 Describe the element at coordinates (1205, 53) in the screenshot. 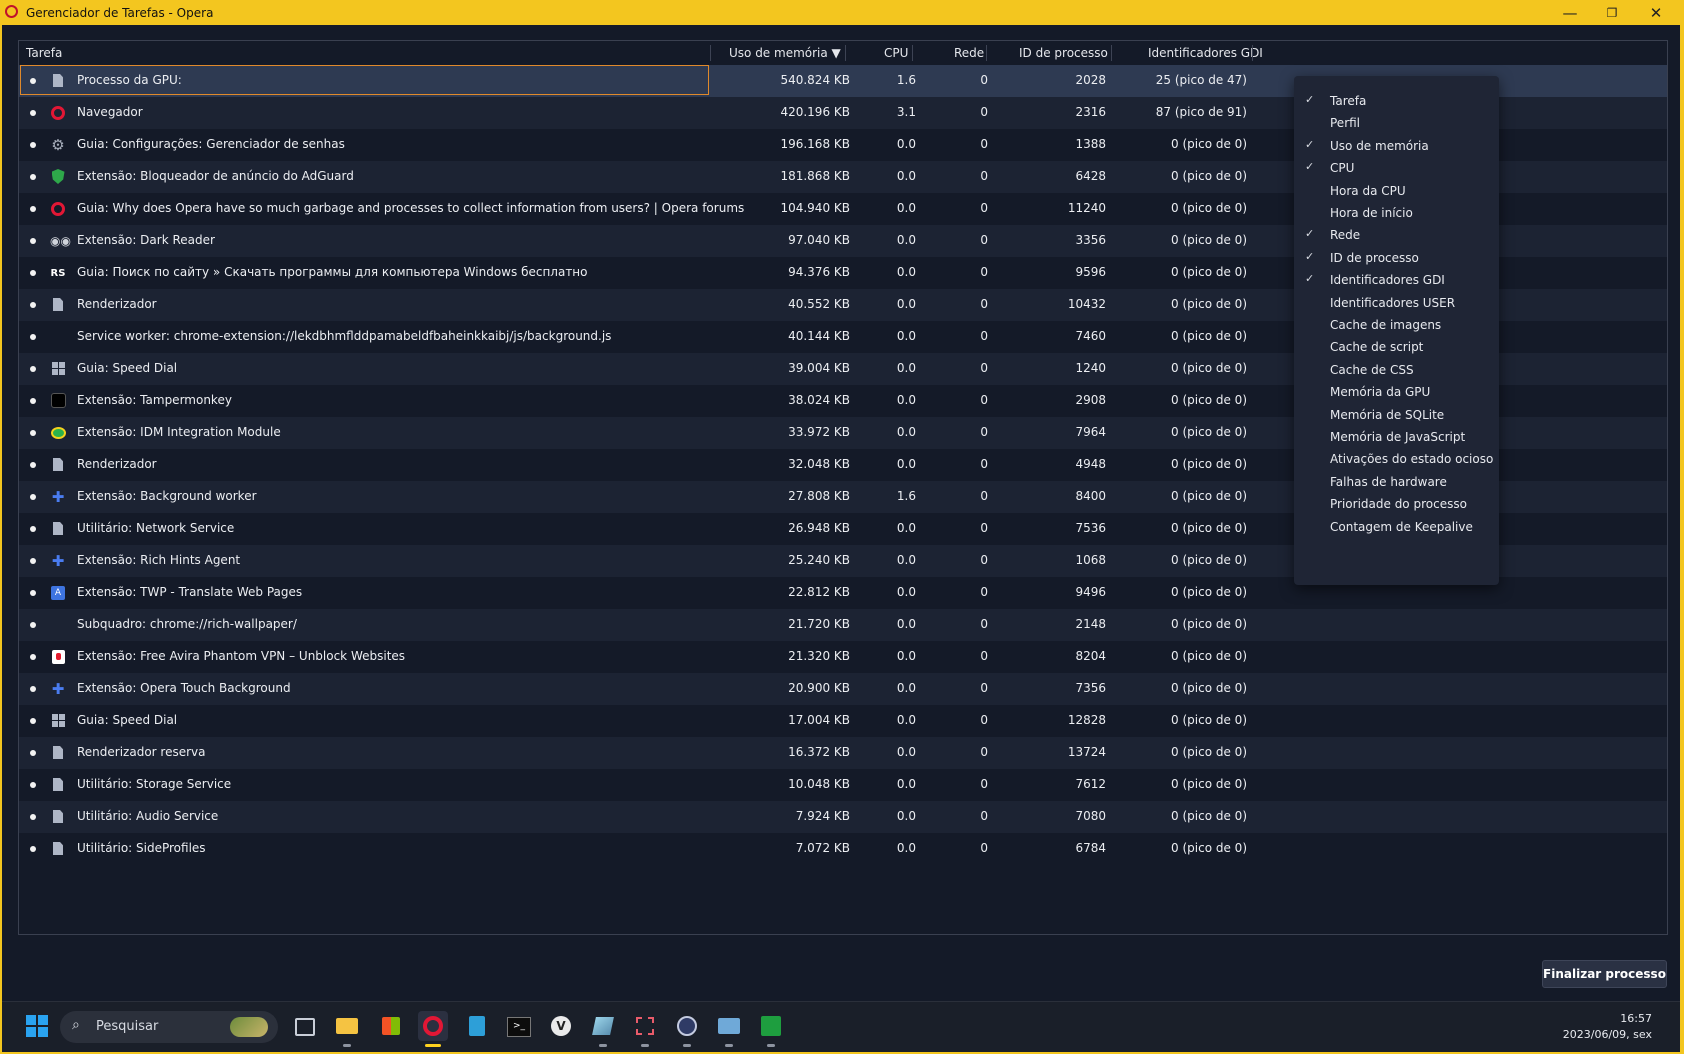

I see `column-header-gdi: Identificadores GDI` at that location.